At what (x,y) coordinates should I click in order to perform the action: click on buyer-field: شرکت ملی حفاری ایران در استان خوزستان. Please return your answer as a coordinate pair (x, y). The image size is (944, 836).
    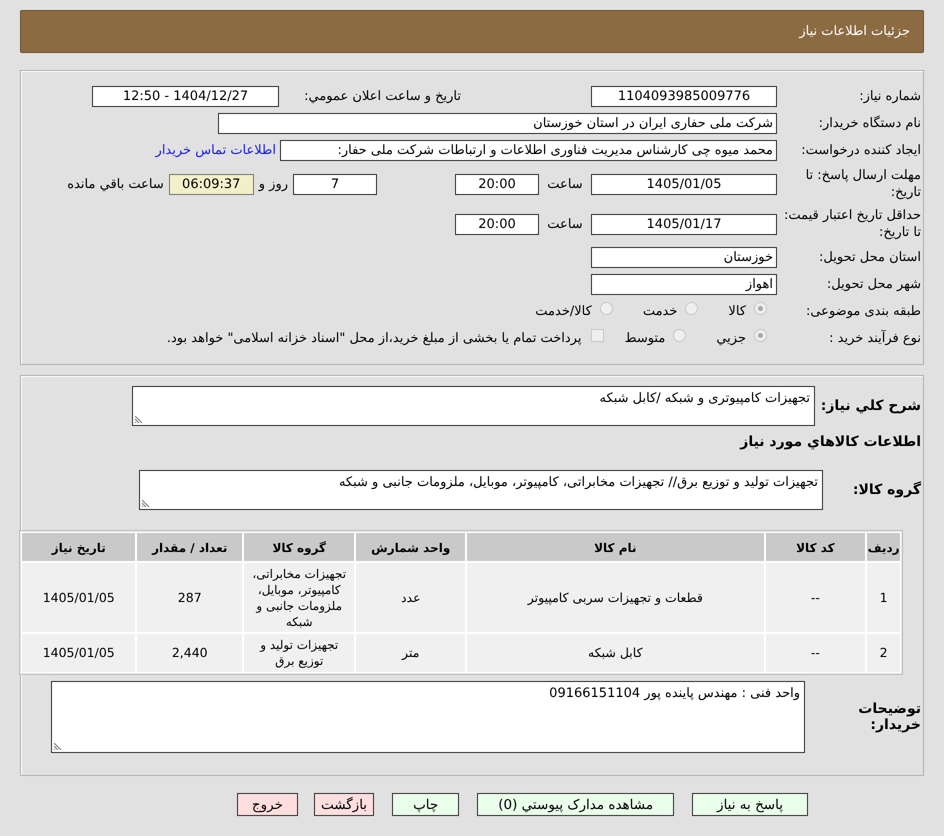
    Looking at the image, I should click on (497, 123).